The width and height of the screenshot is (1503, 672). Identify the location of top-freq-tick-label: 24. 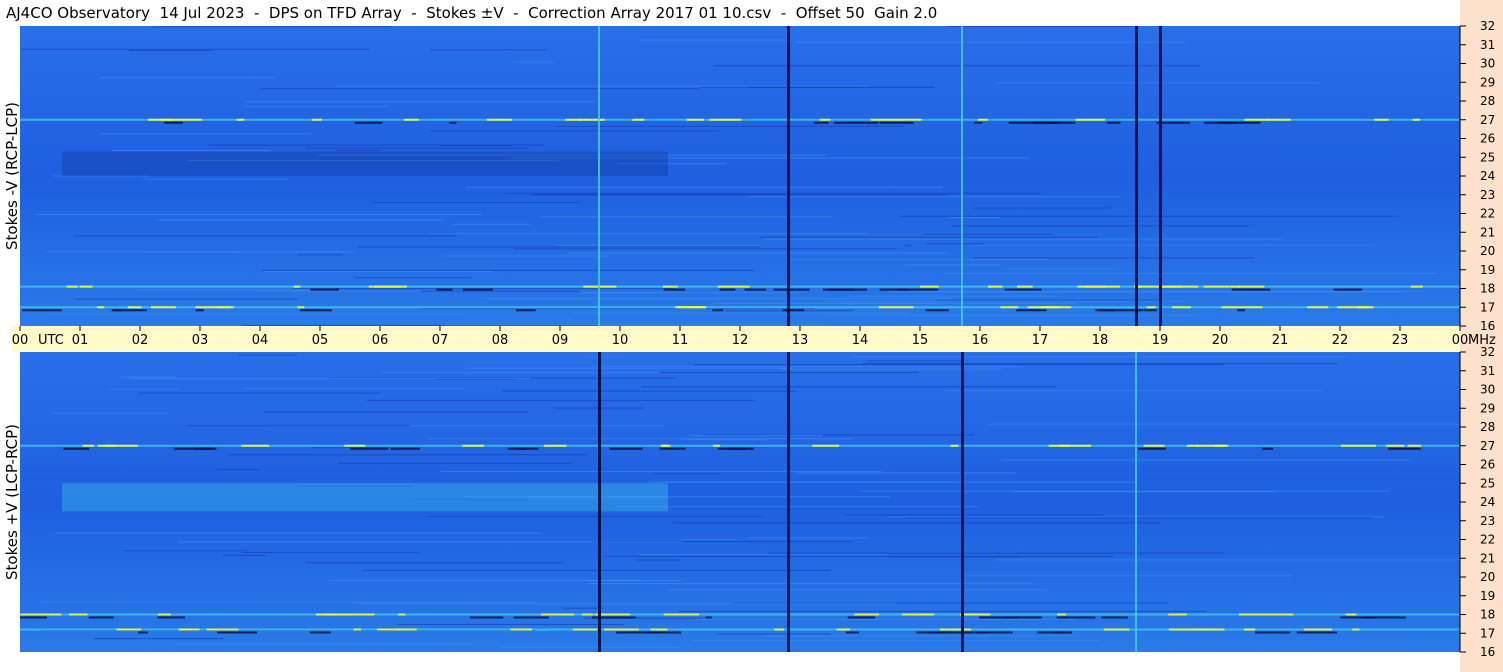
(1487, 176).